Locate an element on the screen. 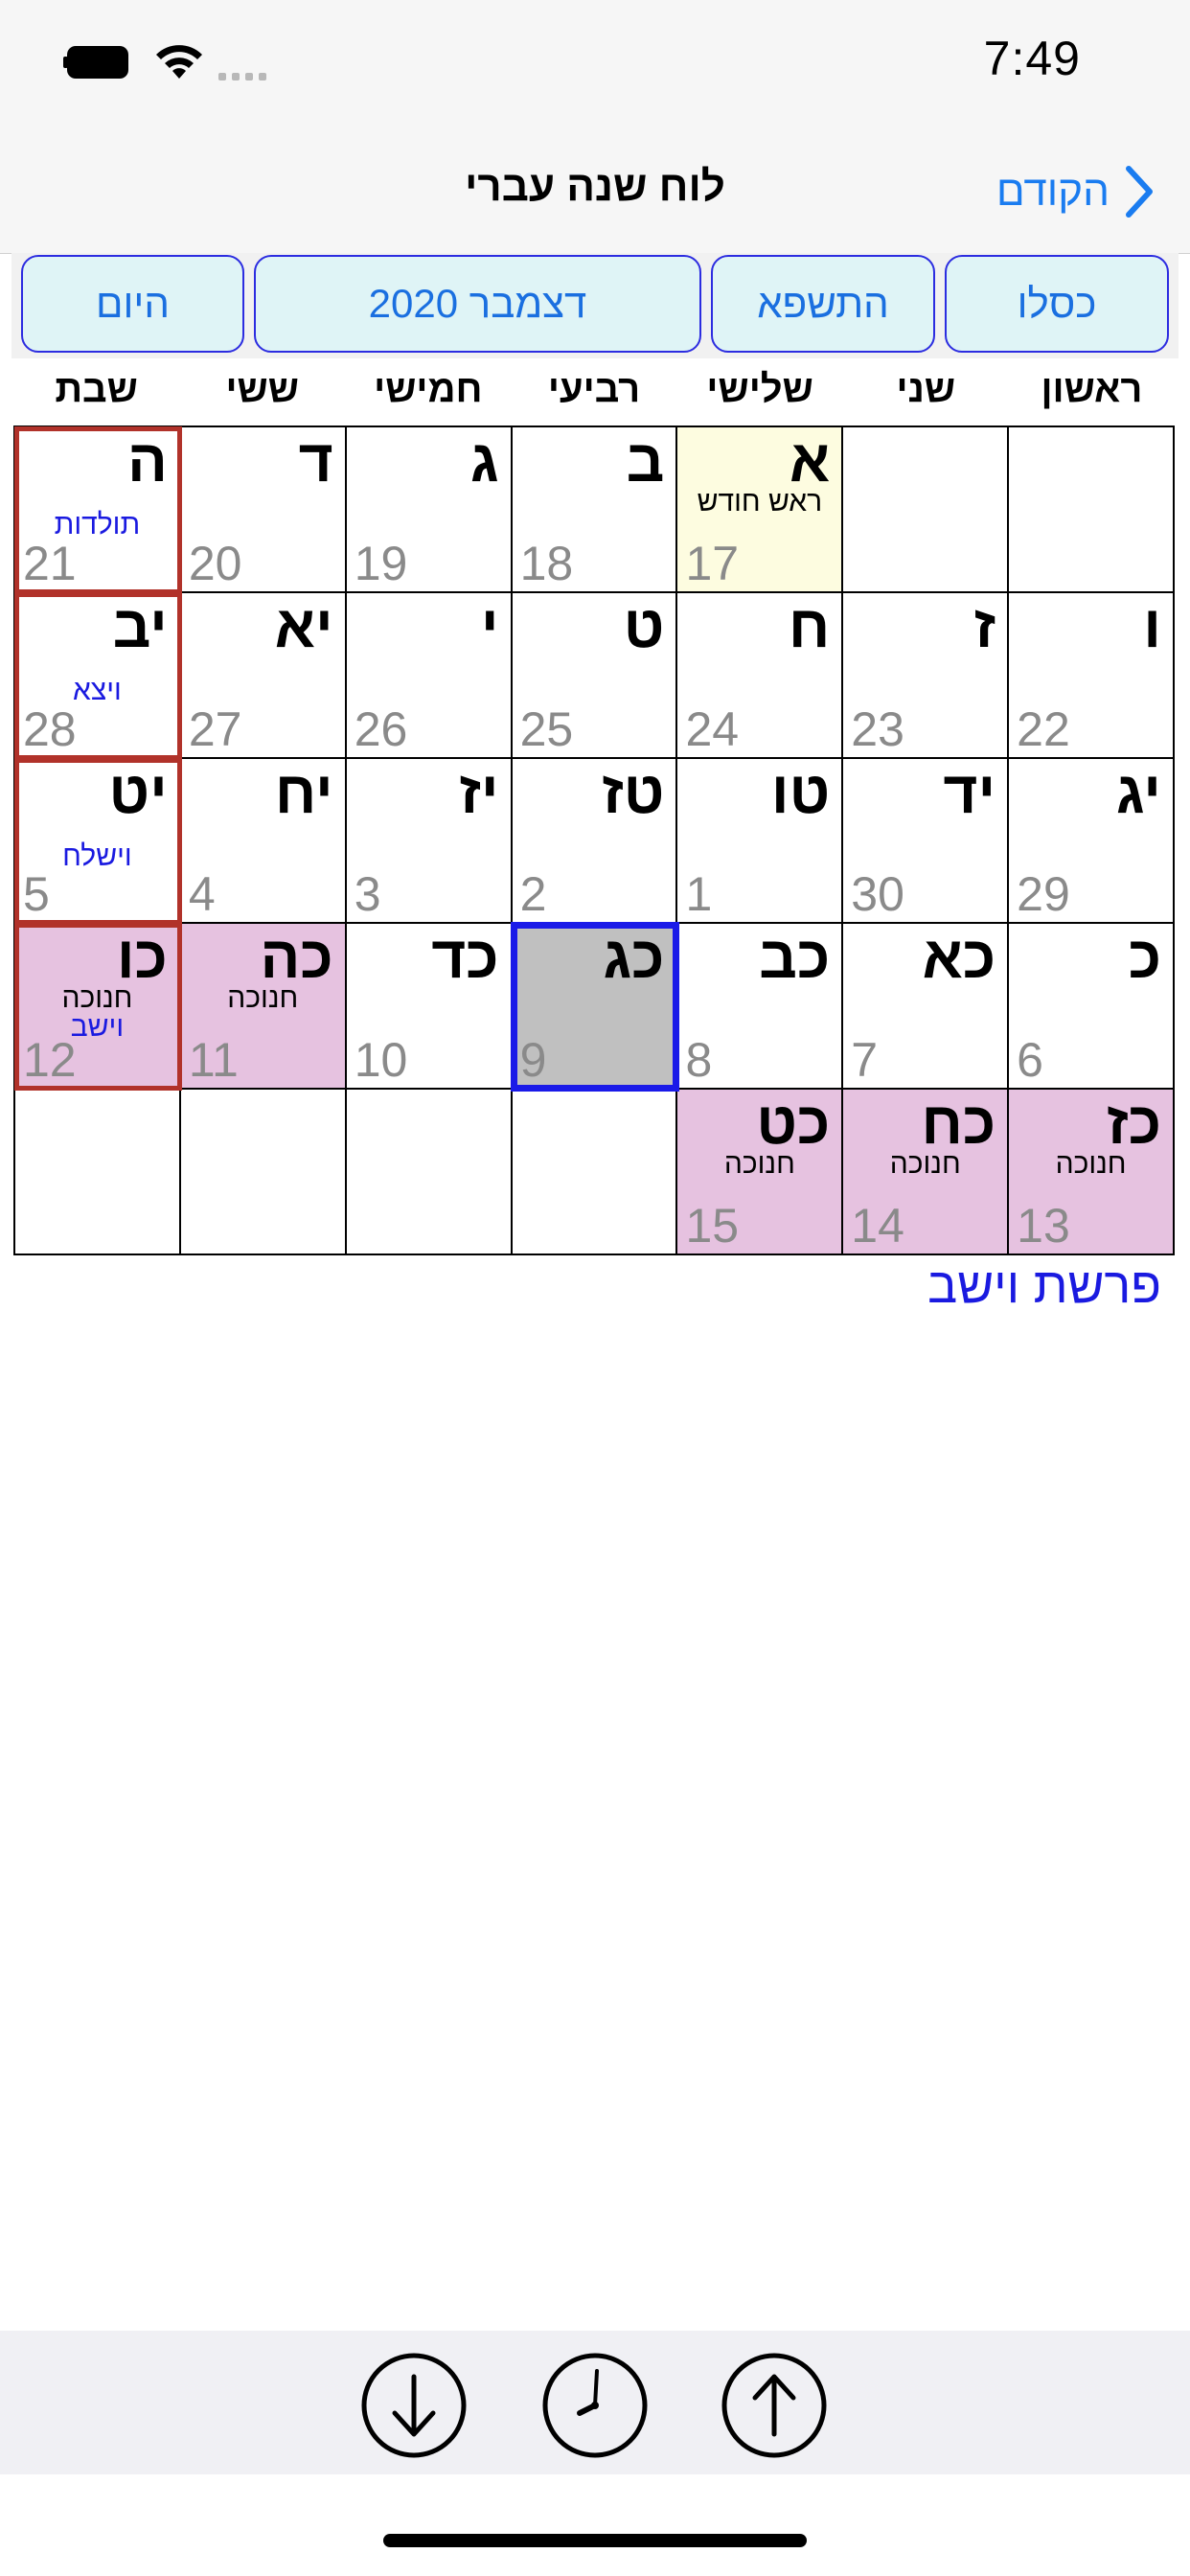  gregorian-date: 13 is located at coordinates (1043, 1226).